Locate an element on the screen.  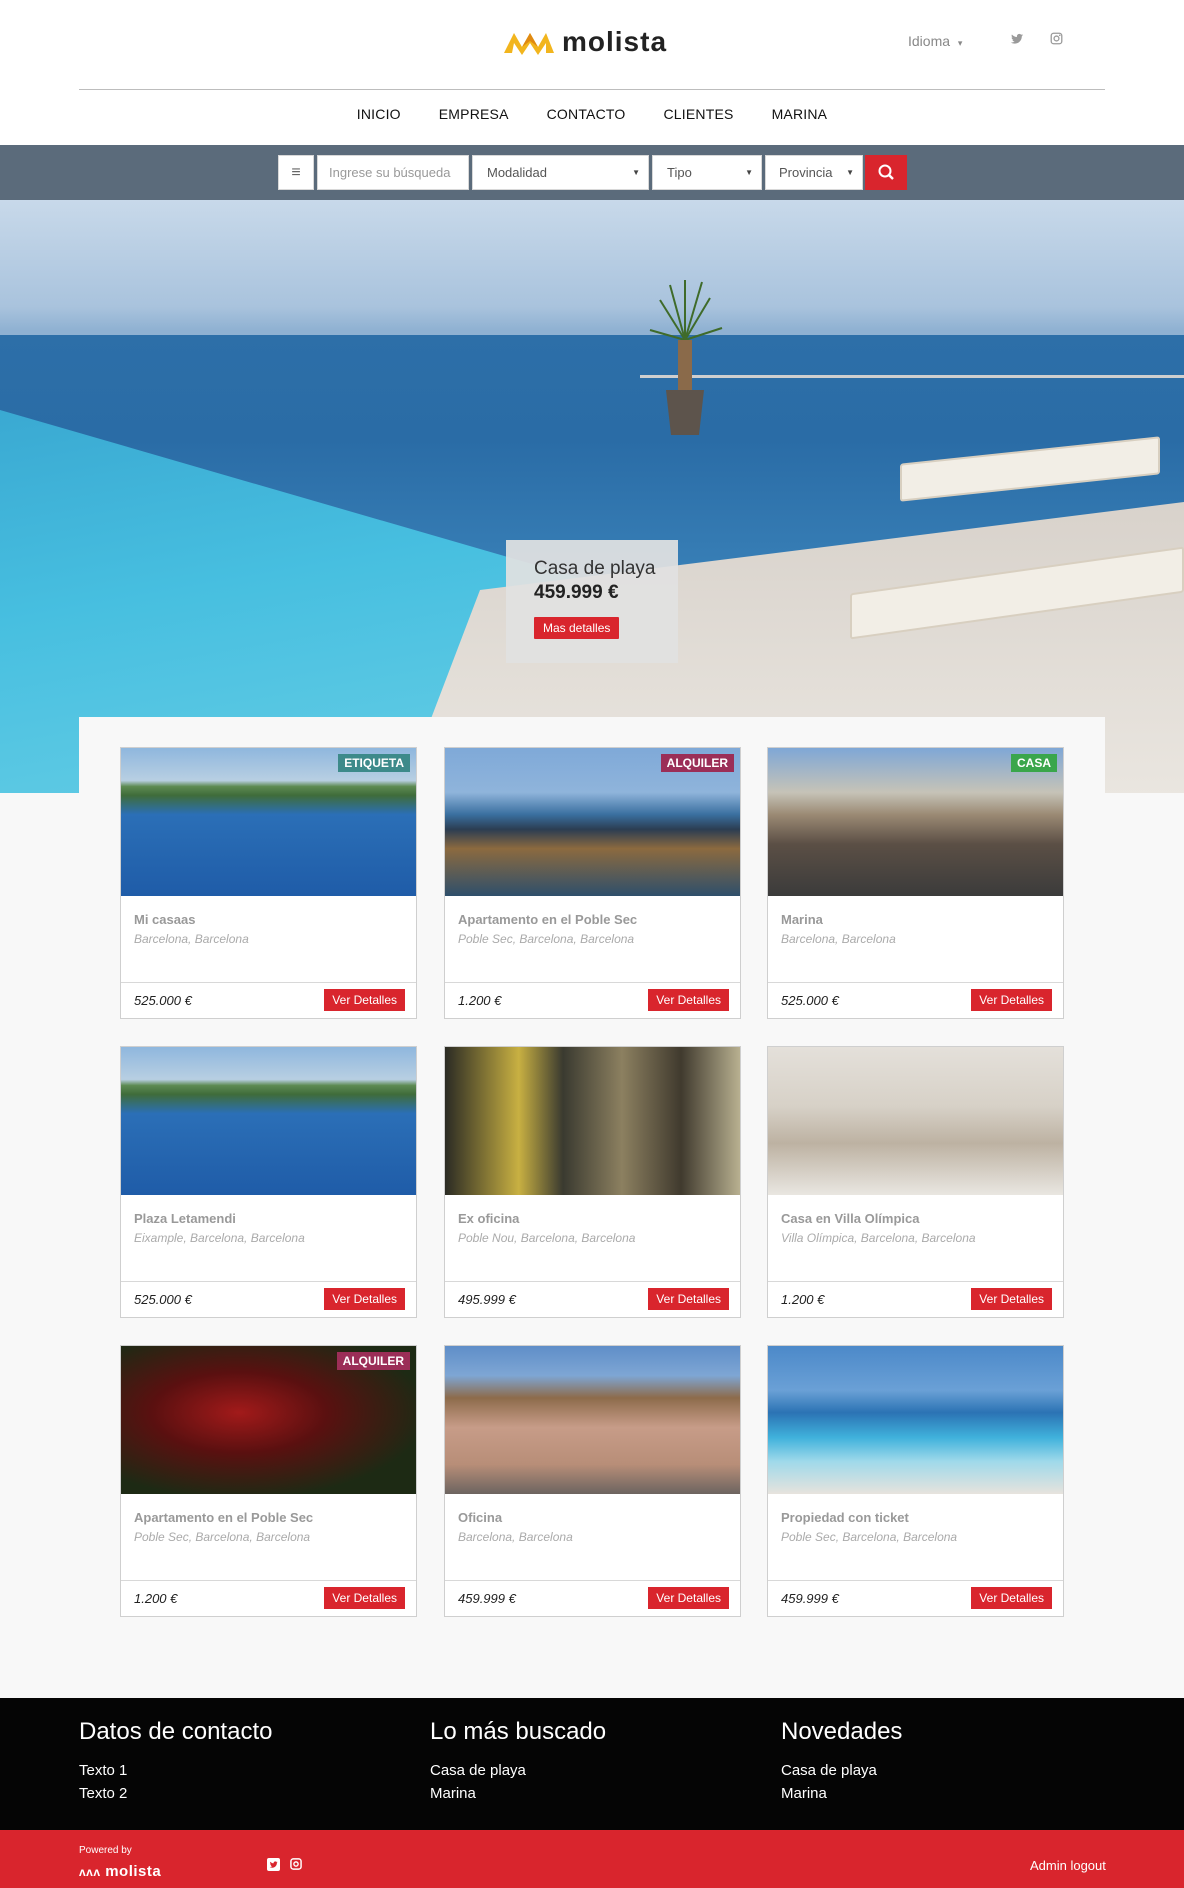
language-label: Idioma is located at coordinates (929, 41).